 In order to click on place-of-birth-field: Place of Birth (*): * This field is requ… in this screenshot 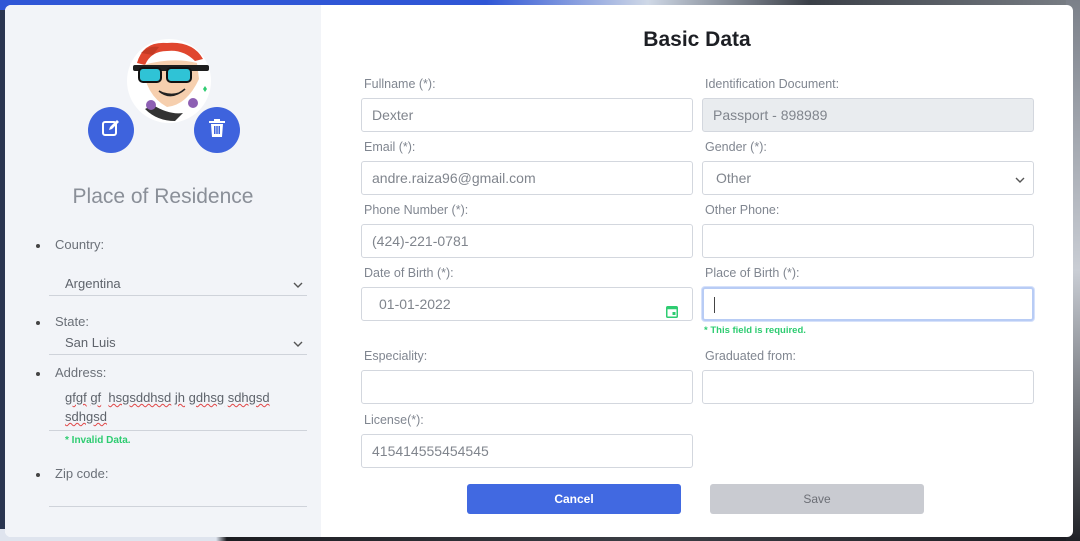, I will do `click(868, 301)`.